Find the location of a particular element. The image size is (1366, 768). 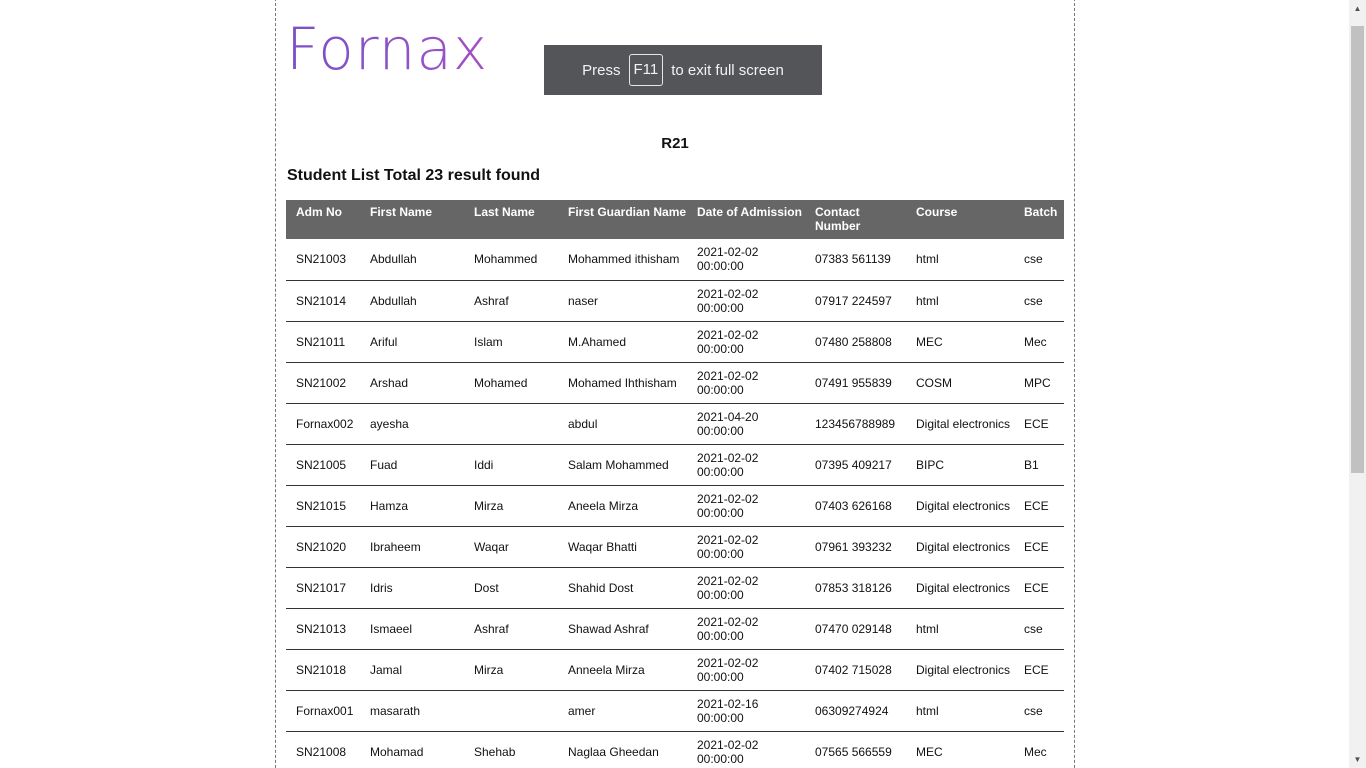

table-cell: Naglaa Gheedan is located at coordinates (622, 749).